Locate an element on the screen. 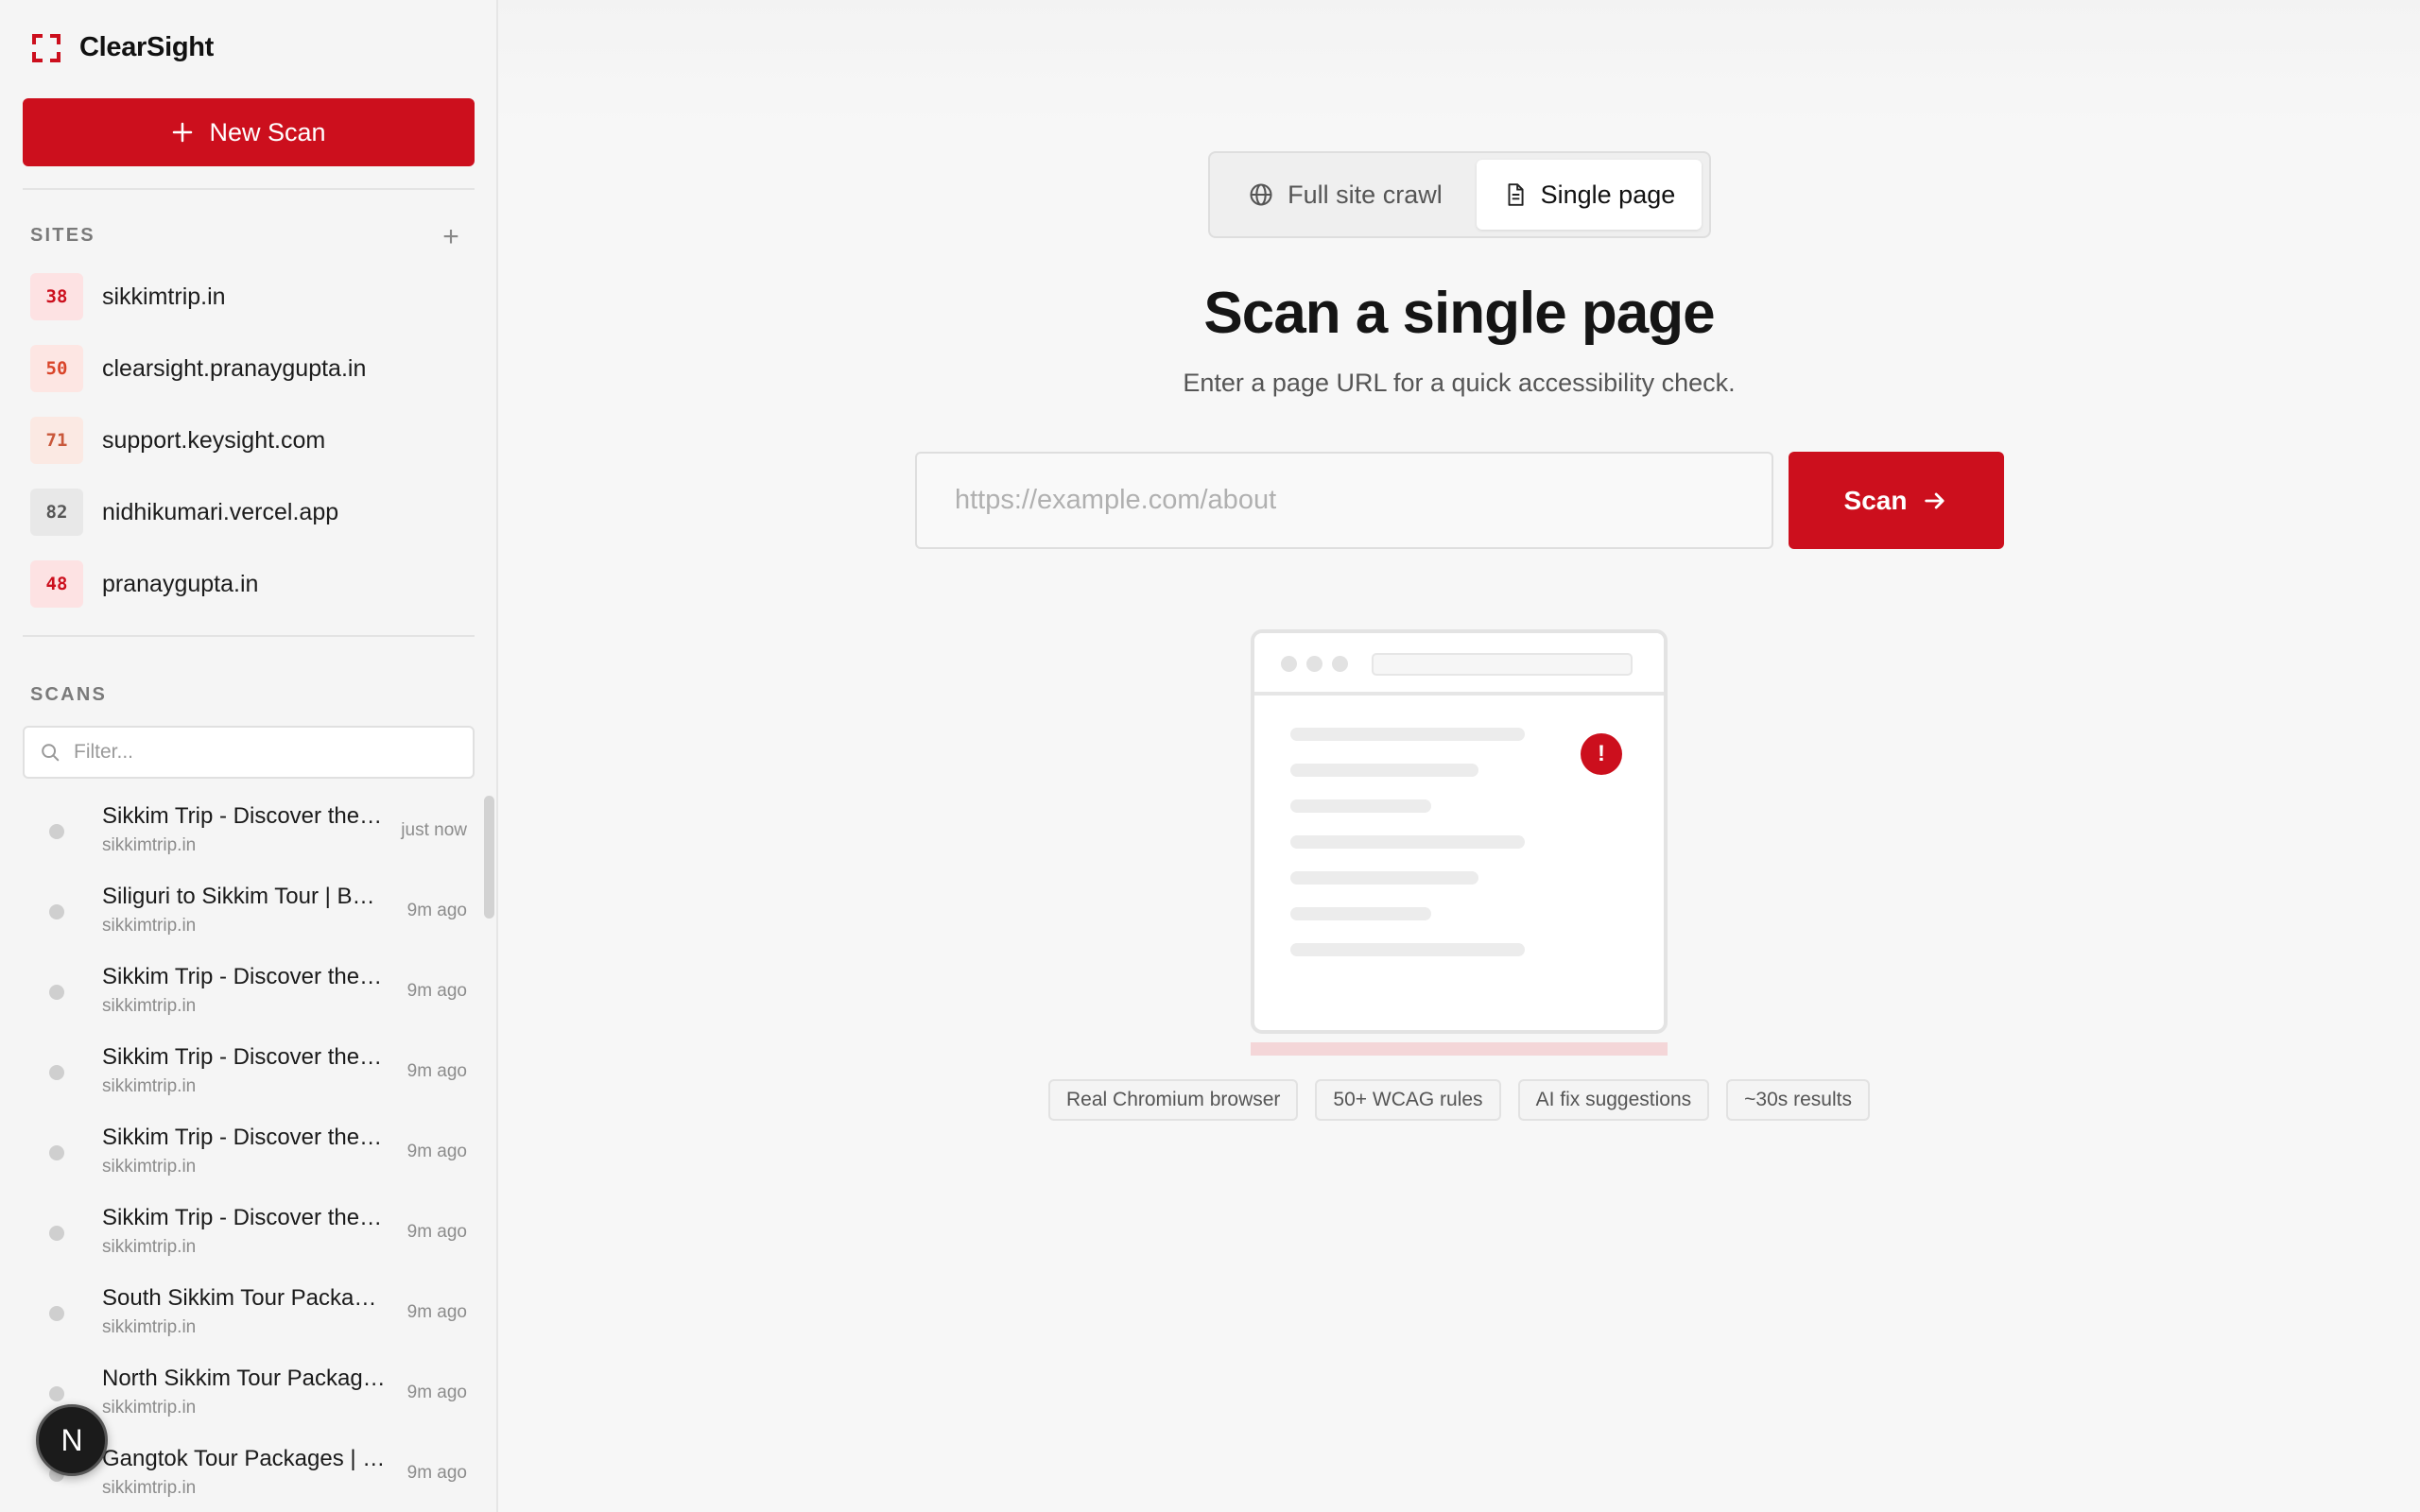 This screenshot has height=1512, width=2420. sites-section-label: SITES is located at coordinates (63, 235).